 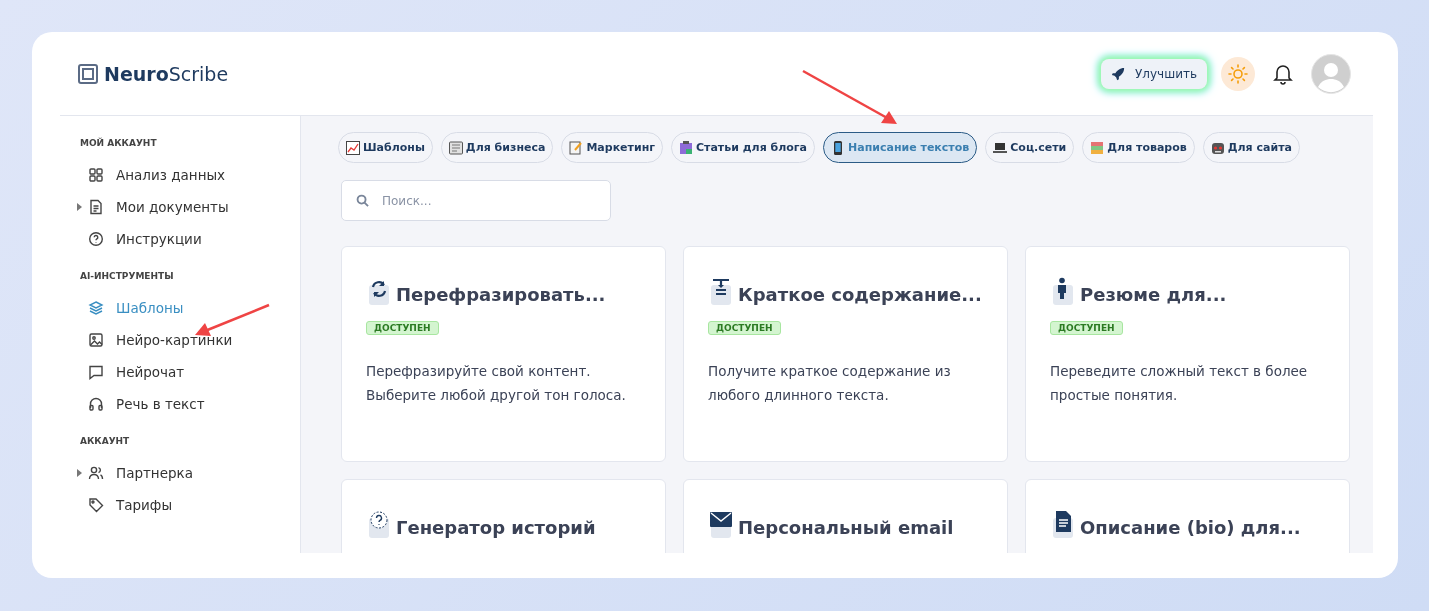 What do you see at coordinates (496, 383) in the screenshot?
I see `template-description: Перефразируйте свой контент. Выберите любой другой тон голоса.` at bounding box center [496, 383].